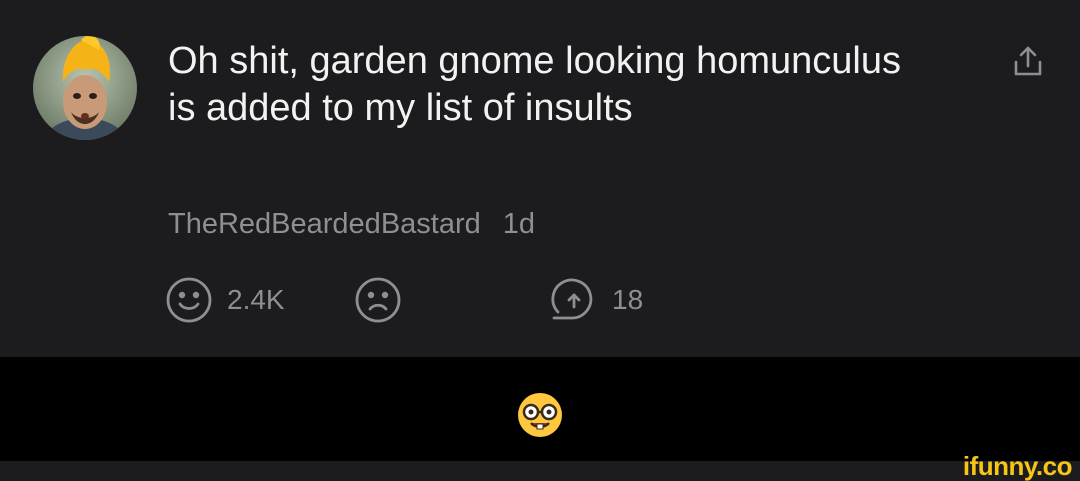  What do you see at coordinates (1017, 466) in the screenshot?
I see `ifunny-watermark: ifunny.co` at bounding box center [1017, 466].